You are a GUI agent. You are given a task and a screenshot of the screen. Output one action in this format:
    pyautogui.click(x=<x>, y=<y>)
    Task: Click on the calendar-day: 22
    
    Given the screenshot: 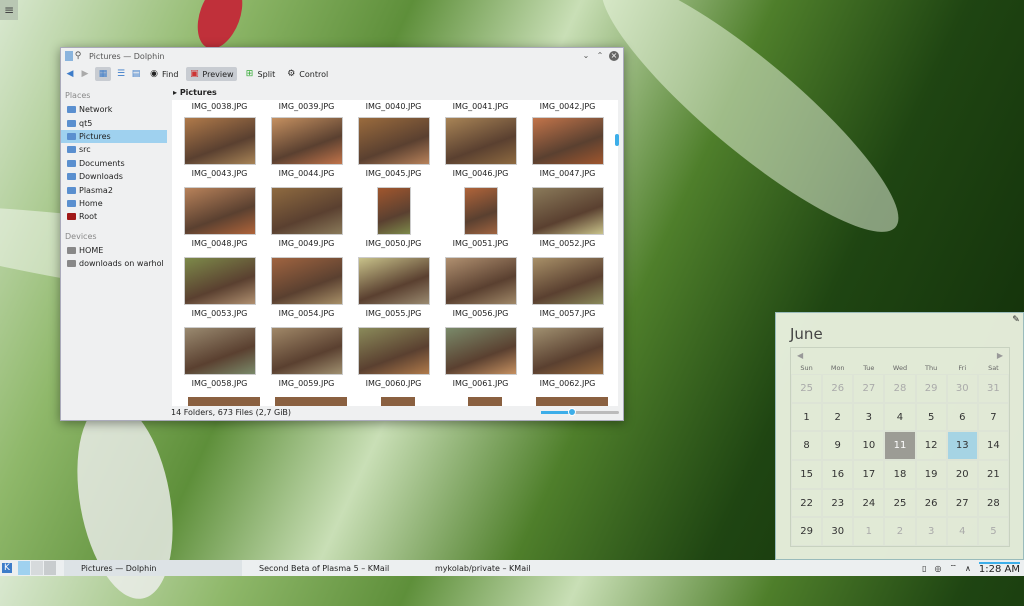 What is the action you would take?
    pyautogui.click(x=807, y=503)
    